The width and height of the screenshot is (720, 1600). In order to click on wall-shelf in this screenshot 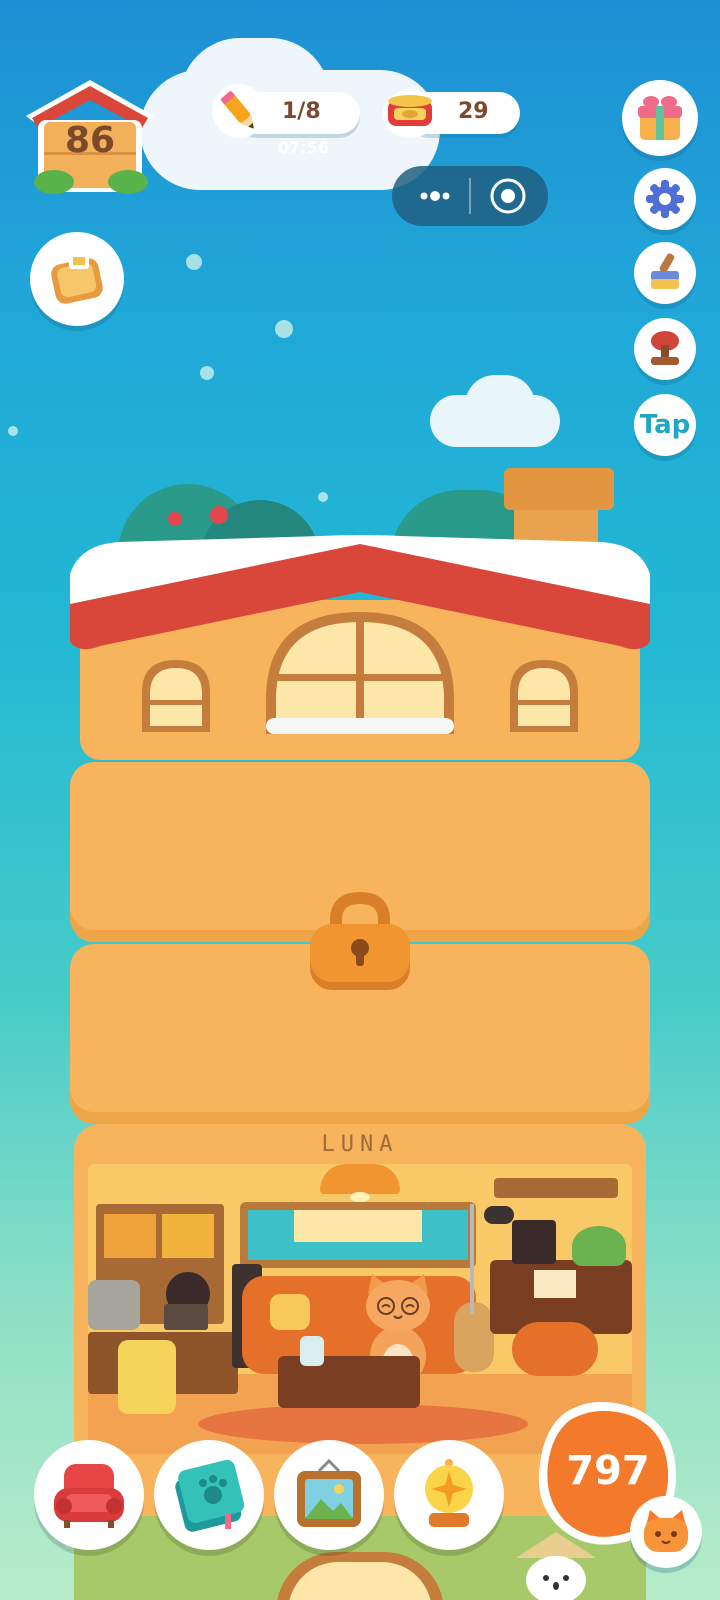, I will do `click(556, 1188)`.